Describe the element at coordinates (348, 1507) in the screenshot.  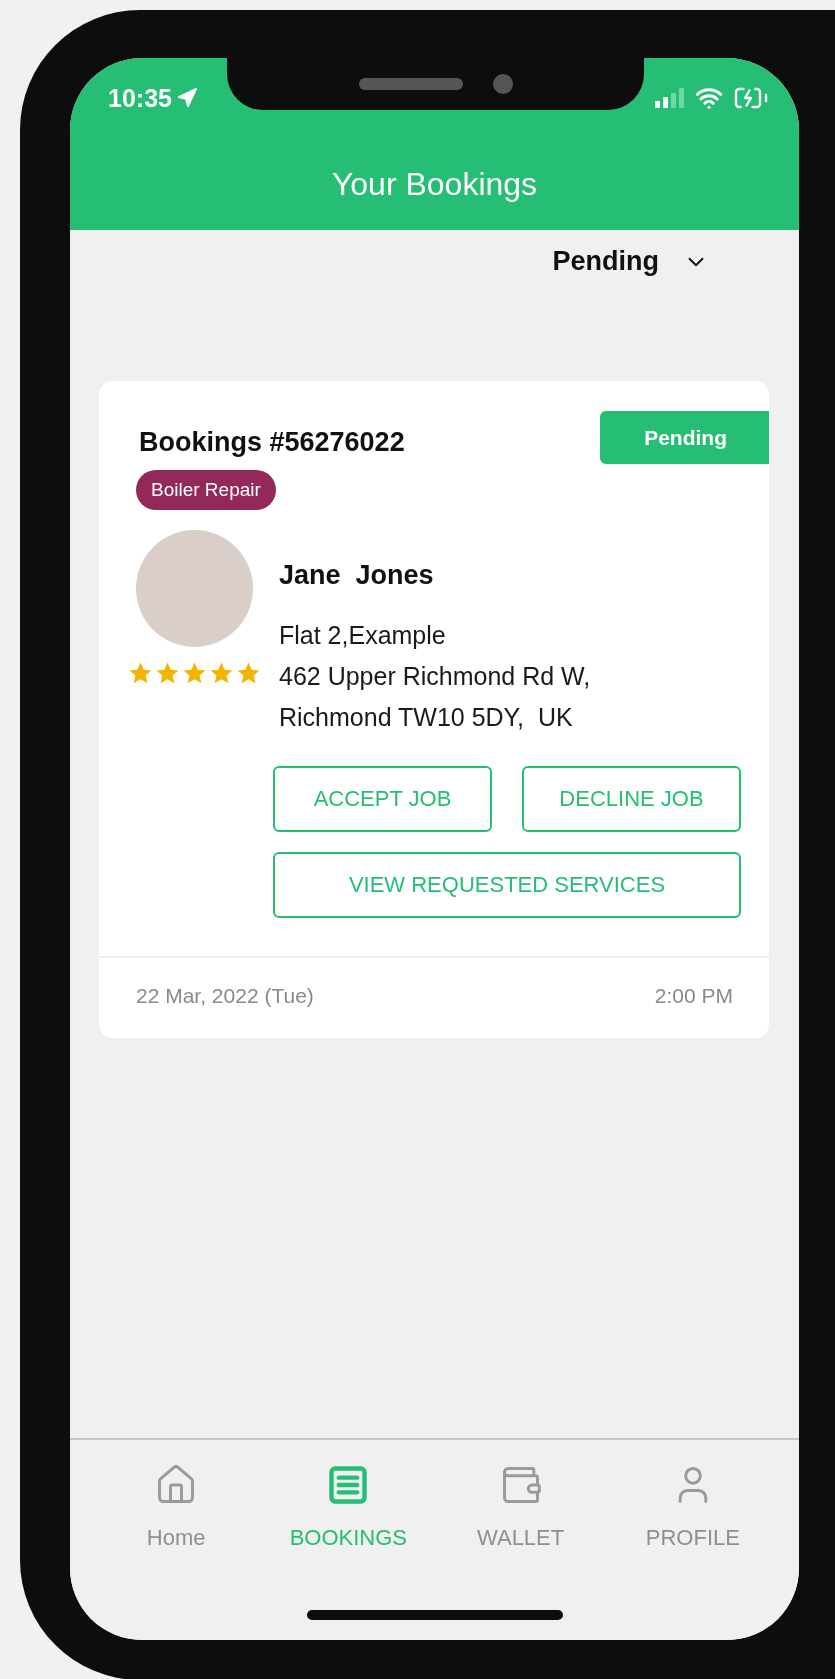
I see `nav-tab: BOOKINGS` at that location.